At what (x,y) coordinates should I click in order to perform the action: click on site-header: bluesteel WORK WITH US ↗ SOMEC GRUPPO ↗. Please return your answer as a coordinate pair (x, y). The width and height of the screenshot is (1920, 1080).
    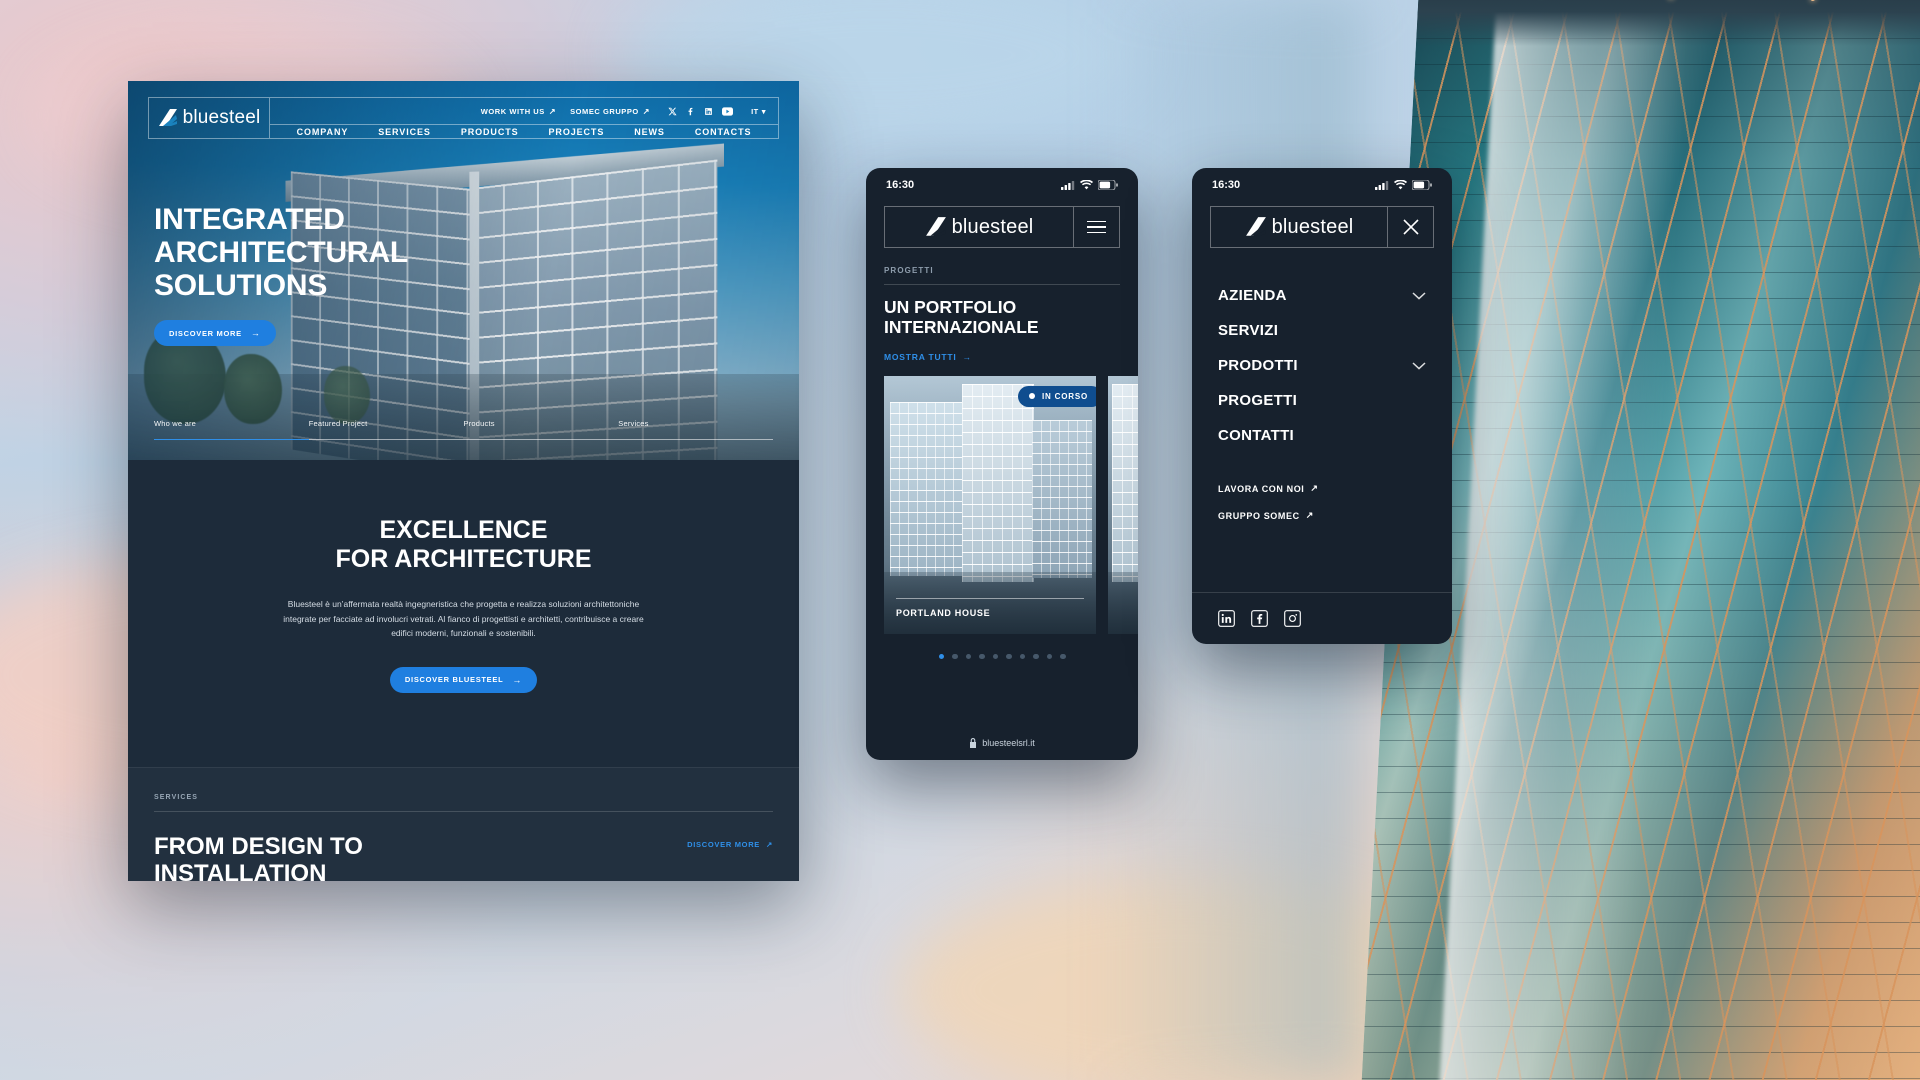
    Looking at the image, I should click on (463, 110).